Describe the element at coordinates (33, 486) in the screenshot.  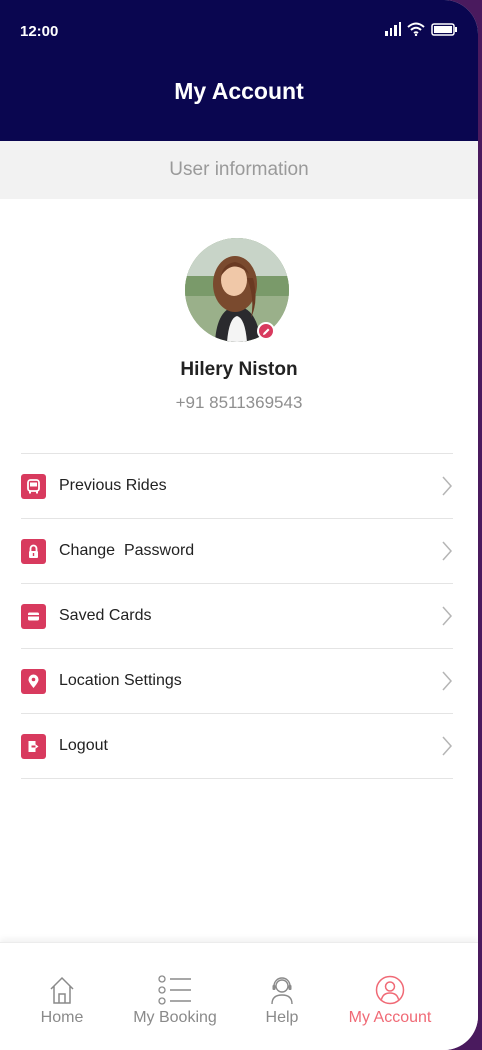
I see `bus-icon` at that location.